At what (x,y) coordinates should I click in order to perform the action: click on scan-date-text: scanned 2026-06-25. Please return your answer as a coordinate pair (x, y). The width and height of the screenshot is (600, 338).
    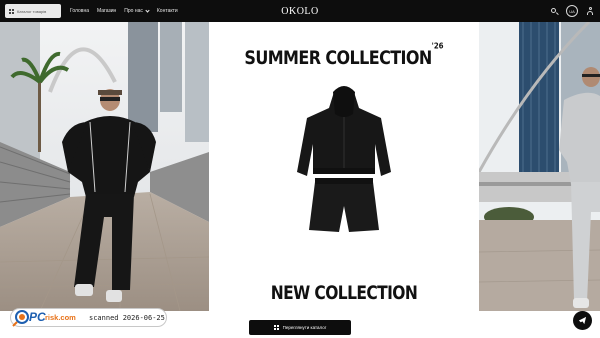
    Looking at the image, I should click on (127, 317).